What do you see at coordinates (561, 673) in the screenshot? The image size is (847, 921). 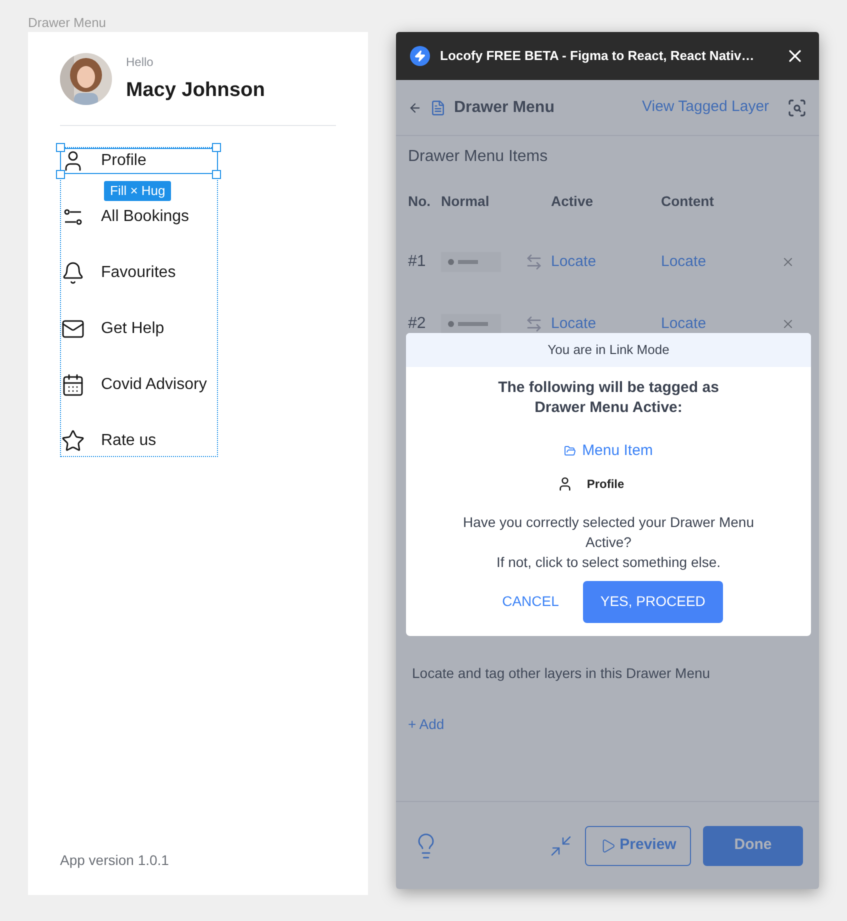 I see `hint-text: Locate and tag other layers in this Drawer Menu` at bounding box center [561, 673].